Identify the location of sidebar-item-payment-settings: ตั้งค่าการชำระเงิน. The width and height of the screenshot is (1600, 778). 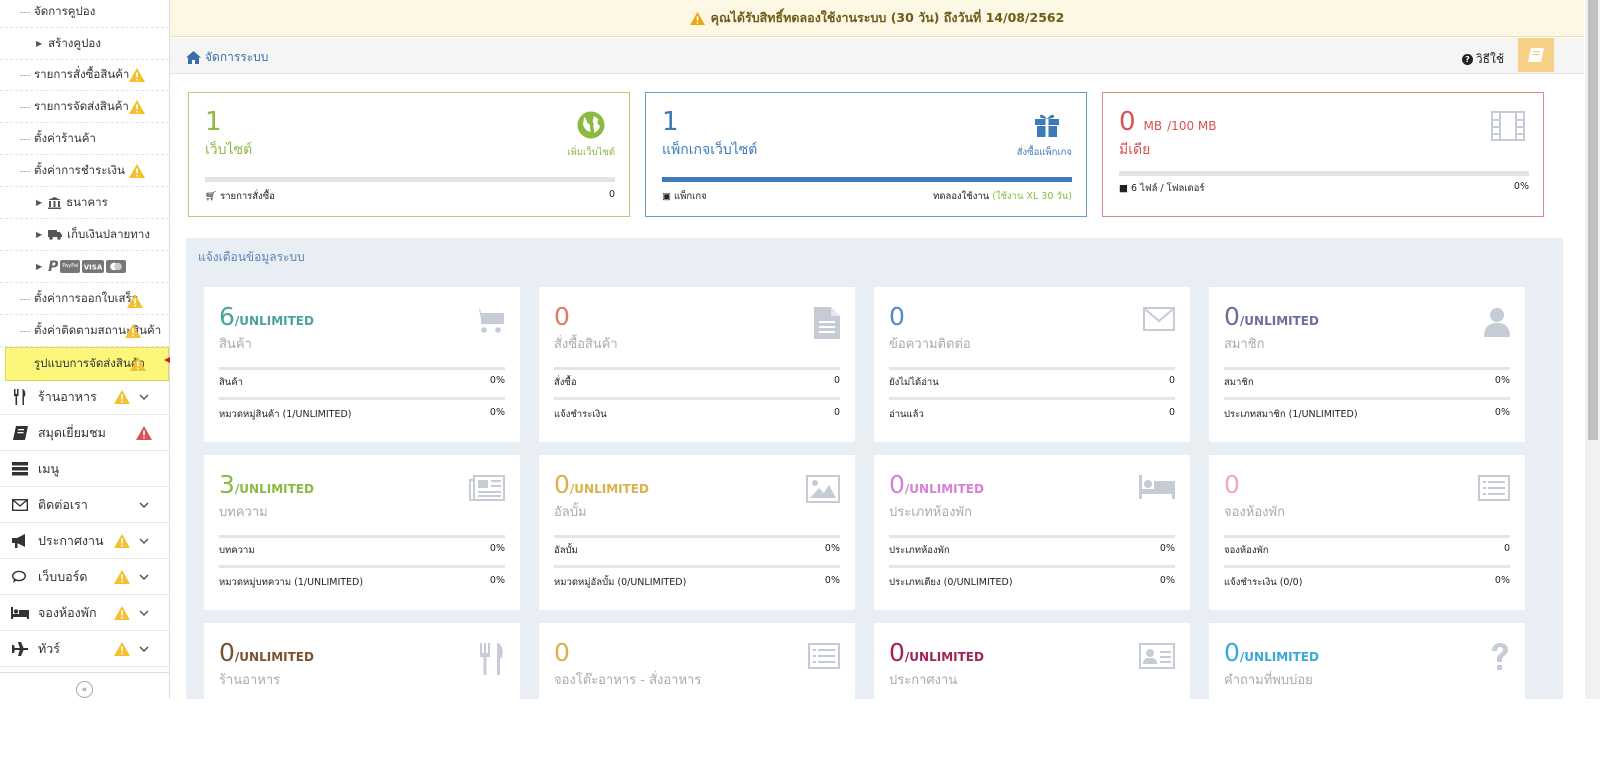
(84, 171).